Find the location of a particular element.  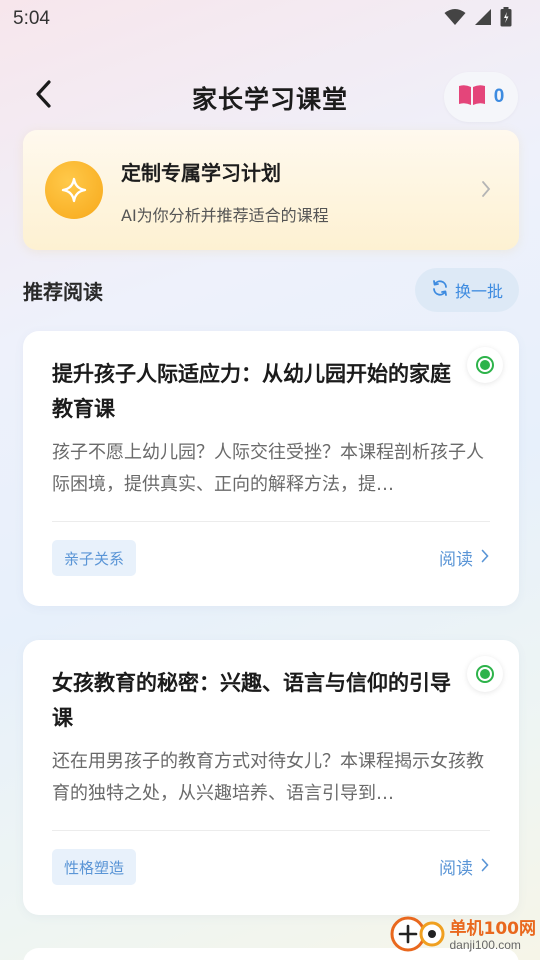

watermark-url: danji100.com is located at coordinates (485, 944).